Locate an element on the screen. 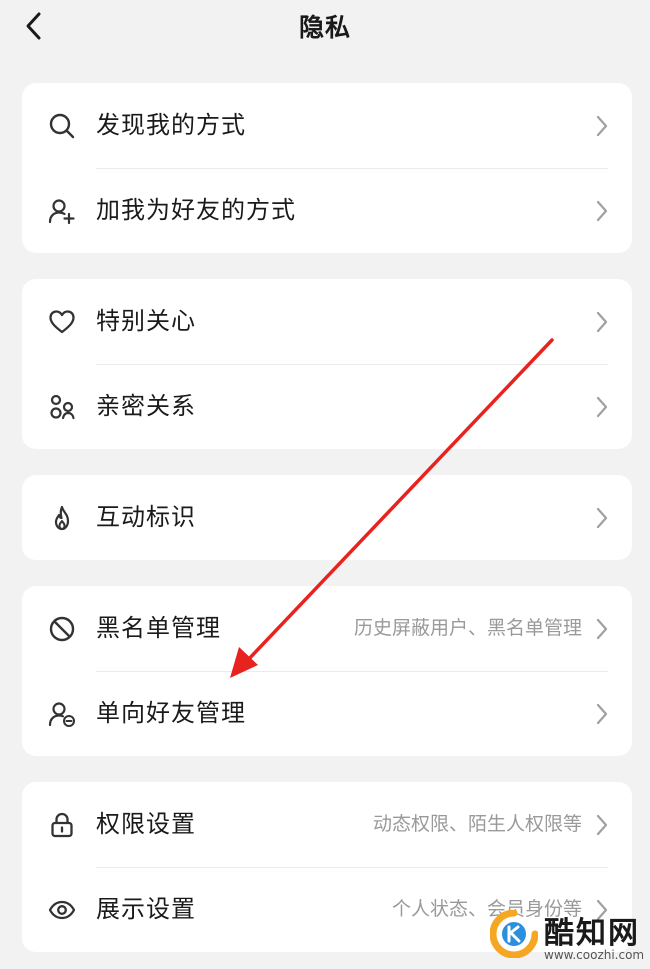 This screenshot has height=969, width=650. row-label: 权限设置 is located at coordinates (146, 824).